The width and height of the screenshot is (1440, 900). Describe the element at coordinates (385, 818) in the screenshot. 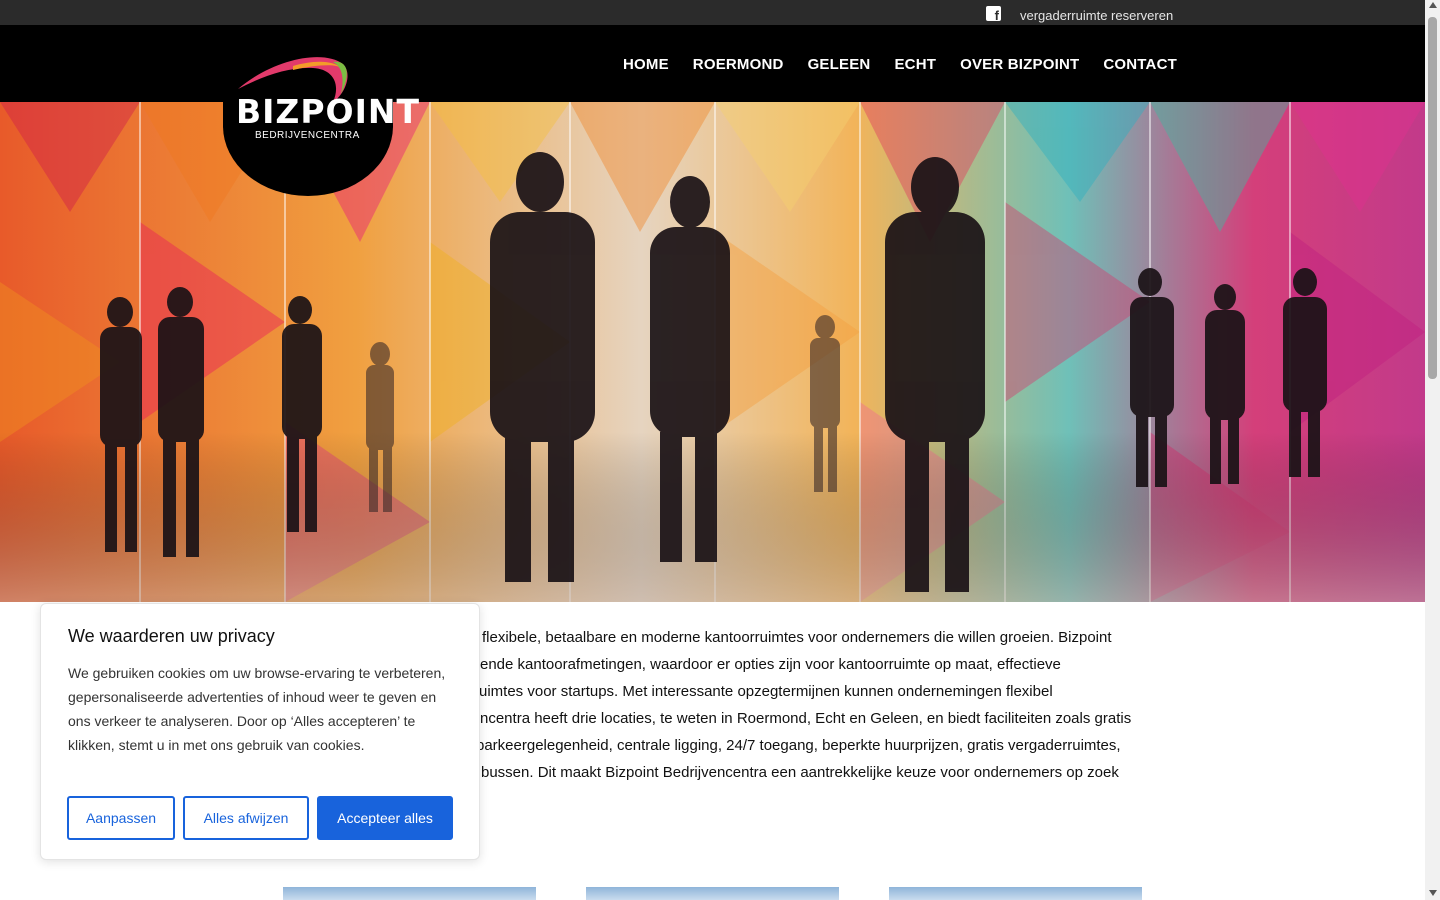

I see `accept-all-button: Accepteer alles` at that location.